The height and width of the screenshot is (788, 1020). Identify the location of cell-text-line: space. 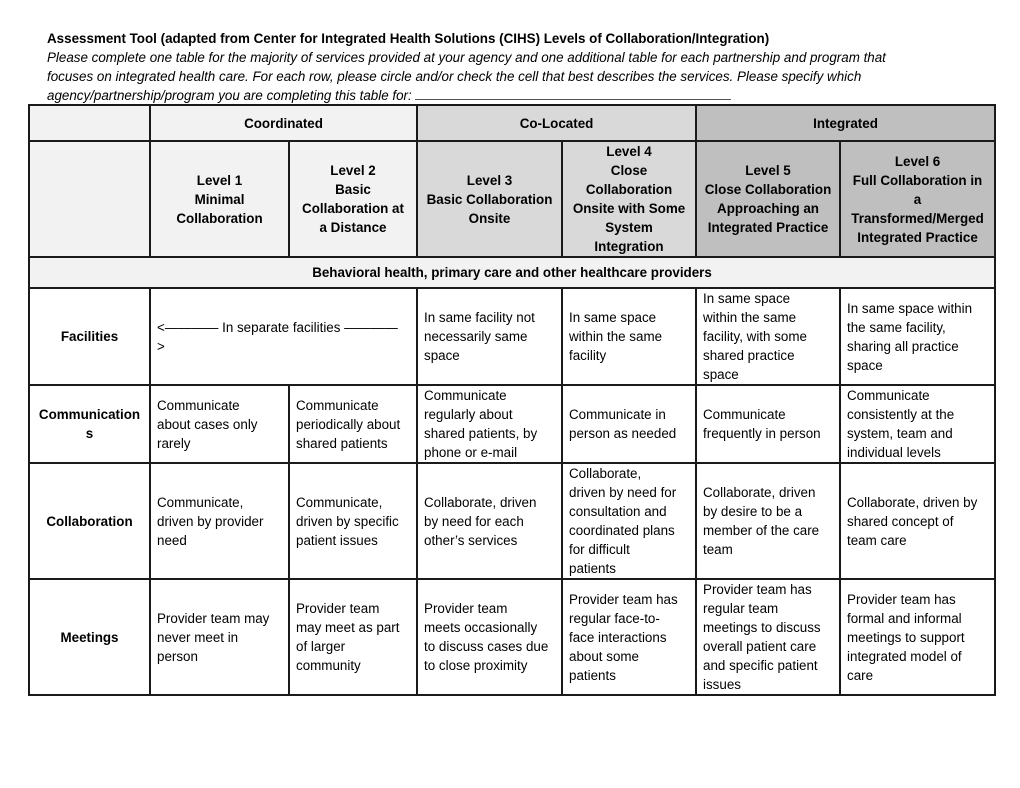
(442, 355).